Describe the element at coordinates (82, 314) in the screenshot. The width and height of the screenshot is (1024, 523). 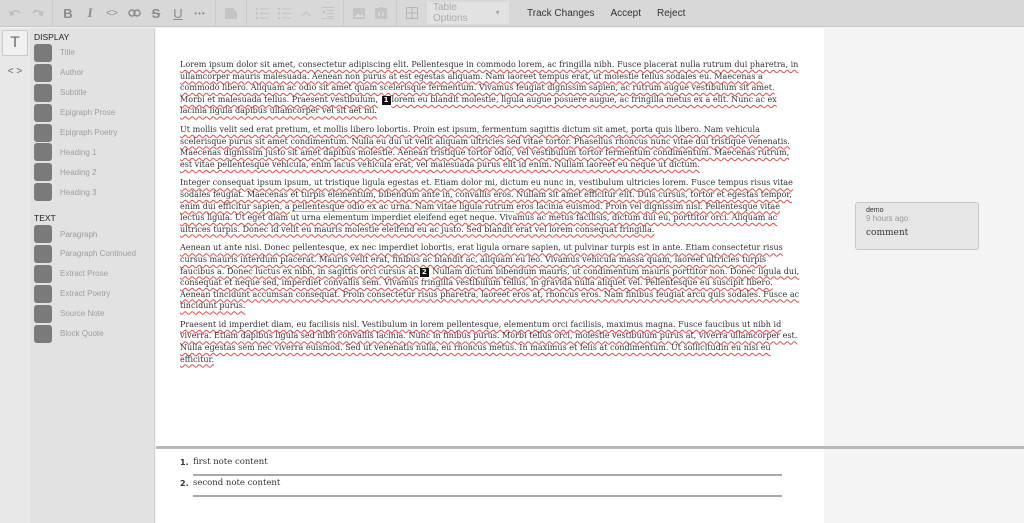
I see `style-item-label: Source Note` at that location.